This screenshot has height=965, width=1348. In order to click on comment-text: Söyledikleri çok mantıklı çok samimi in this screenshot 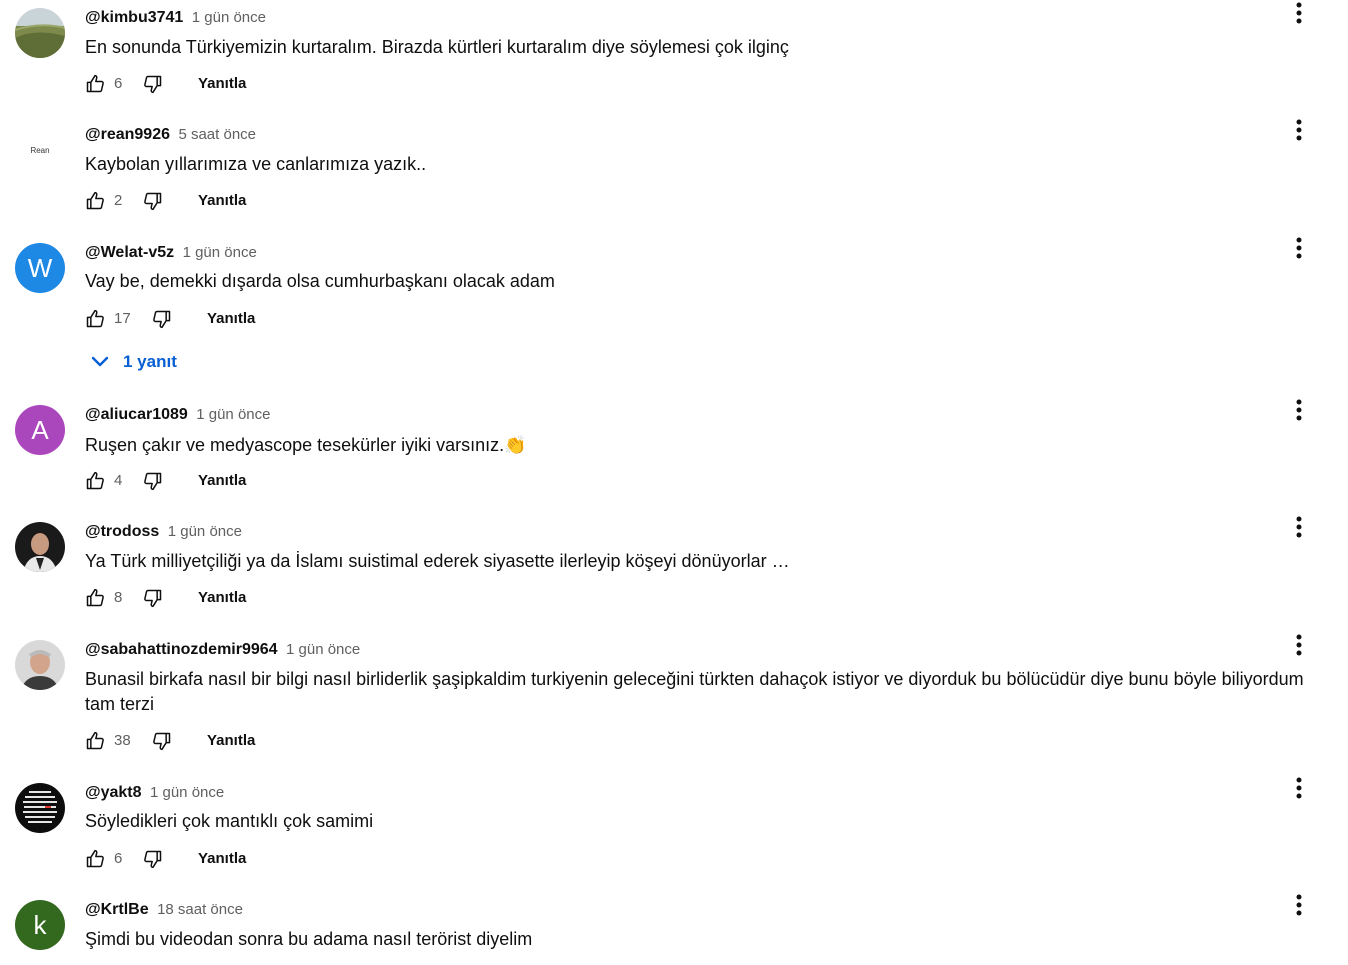, I will do `click(229, 821)`.